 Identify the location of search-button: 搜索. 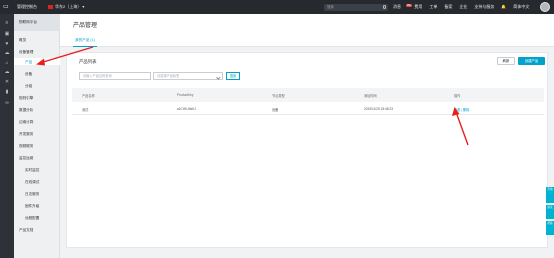
(233, 76).